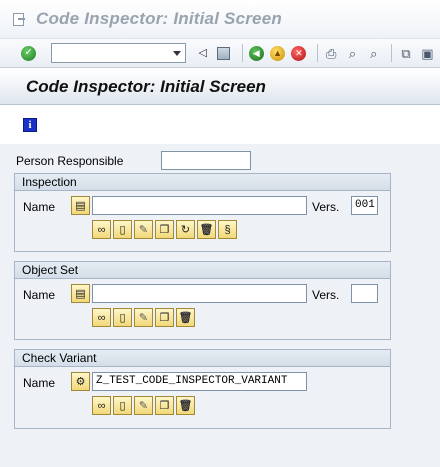 This screenshot has width=440, height=467. I want to click on object-set-name-input, so click(199, 293).